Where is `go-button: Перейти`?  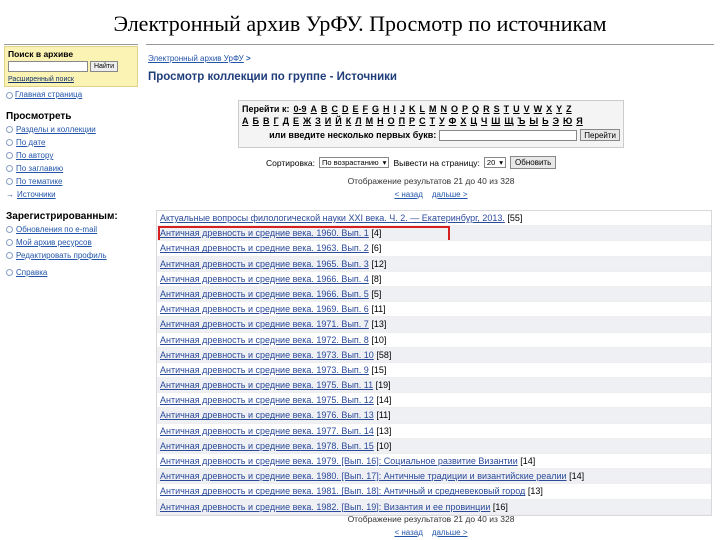 go-button: Перейти is located at coordinates (600, 135).